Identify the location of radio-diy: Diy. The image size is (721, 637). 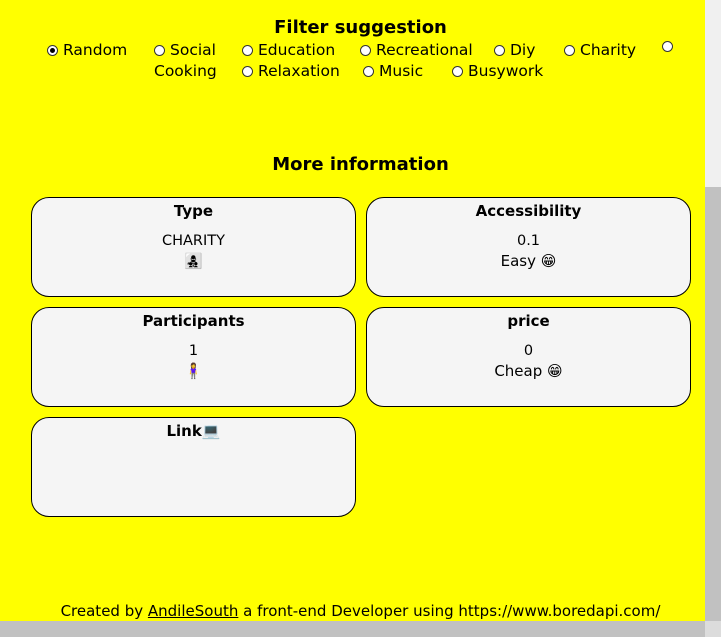
(514, 50).